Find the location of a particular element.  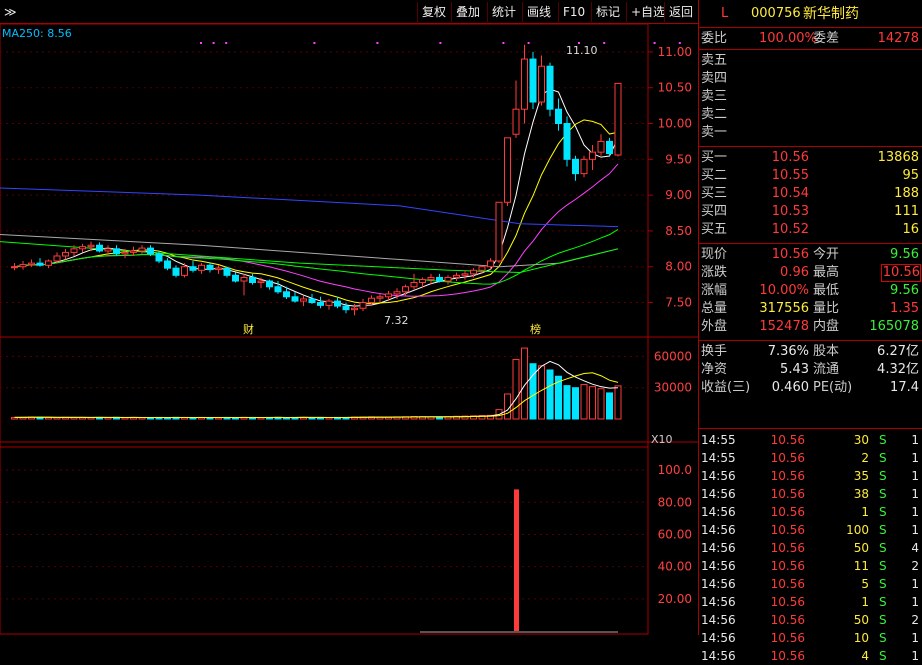

fund-value: 5.43 is located at coordinates (794, 369).